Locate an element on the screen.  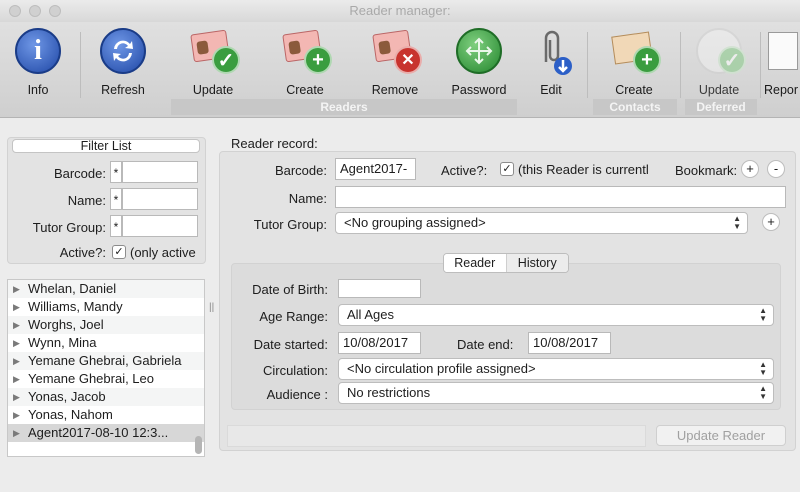
bookmark-remove-button: - is located at coordinates (776, 169).